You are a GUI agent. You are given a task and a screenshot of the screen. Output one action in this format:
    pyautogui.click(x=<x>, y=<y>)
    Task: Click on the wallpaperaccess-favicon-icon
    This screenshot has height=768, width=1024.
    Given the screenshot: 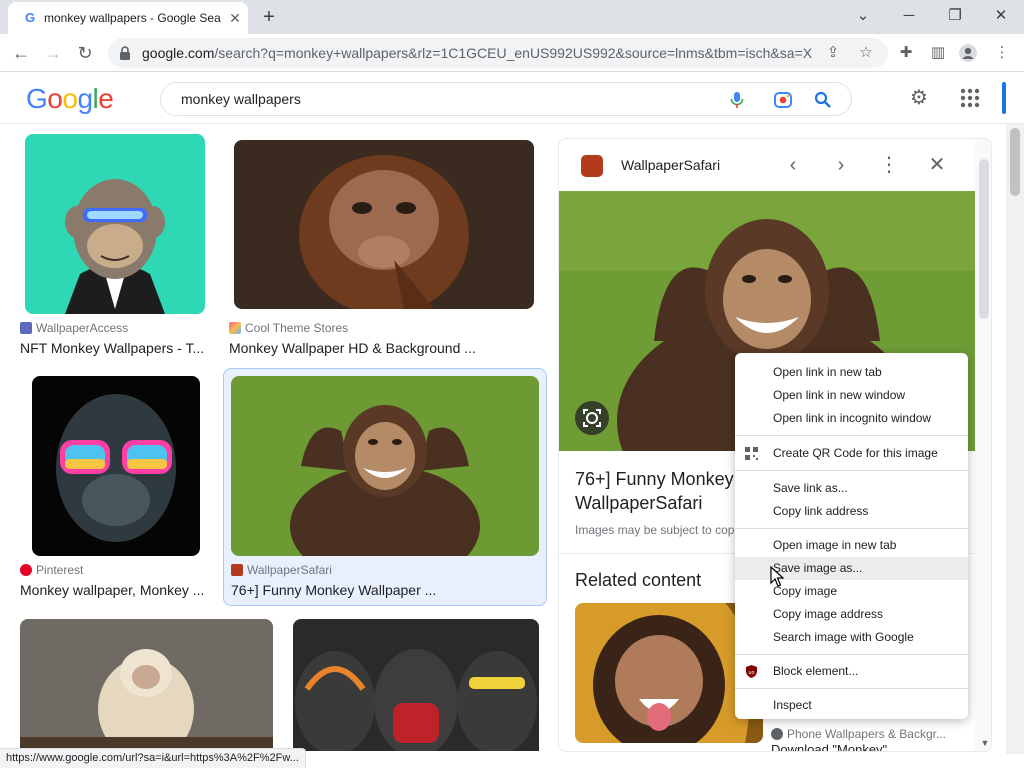 What is the action you would take?
    pyautogui.click(x=26, y=328)
    